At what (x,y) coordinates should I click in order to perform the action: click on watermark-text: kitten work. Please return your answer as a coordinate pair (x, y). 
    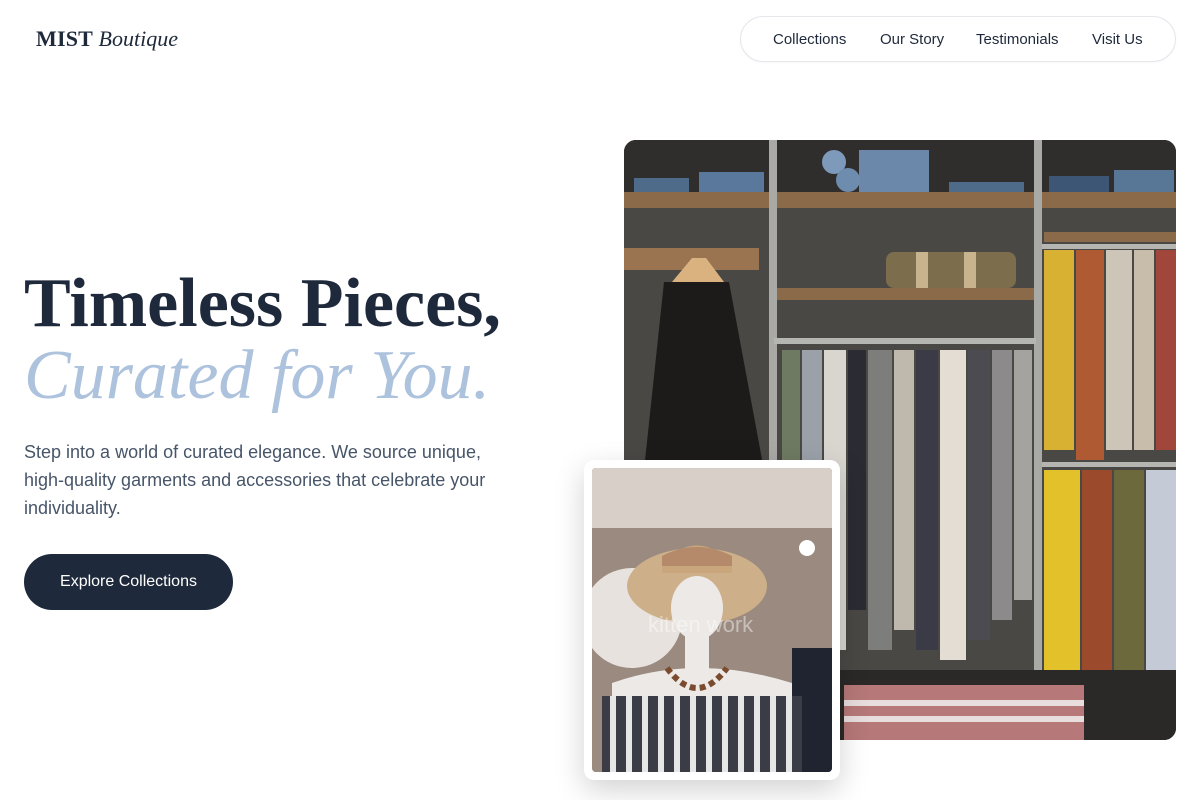
    Looking at the image, I should click on (701, 624).